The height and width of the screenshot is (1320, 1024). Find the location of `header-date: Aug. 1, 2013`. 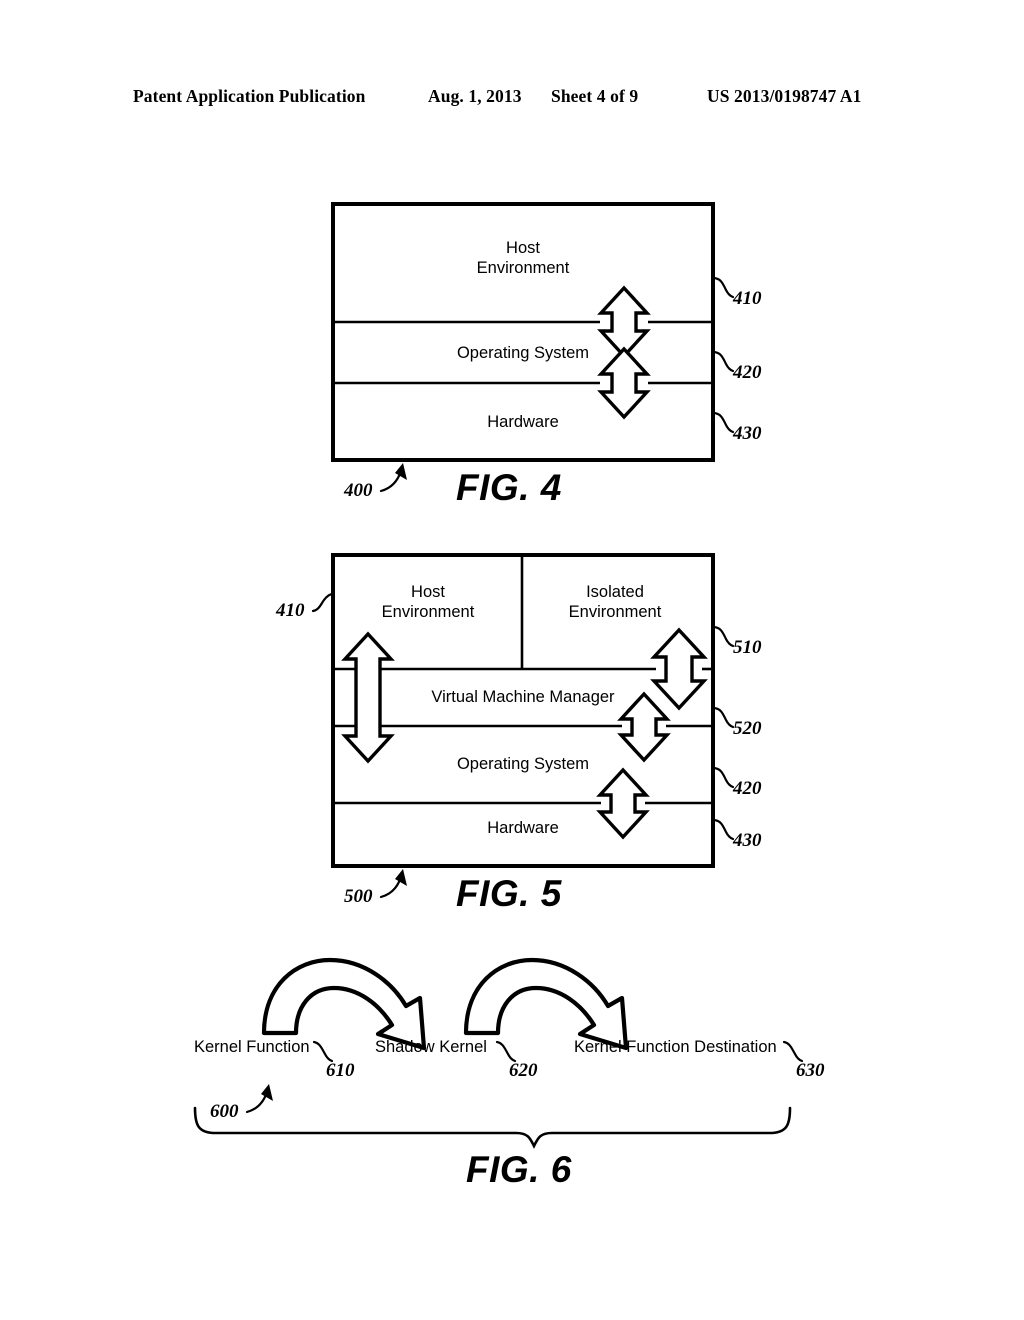

header-date: Aug. 1, 2013 is located at coordinates (475, 96).